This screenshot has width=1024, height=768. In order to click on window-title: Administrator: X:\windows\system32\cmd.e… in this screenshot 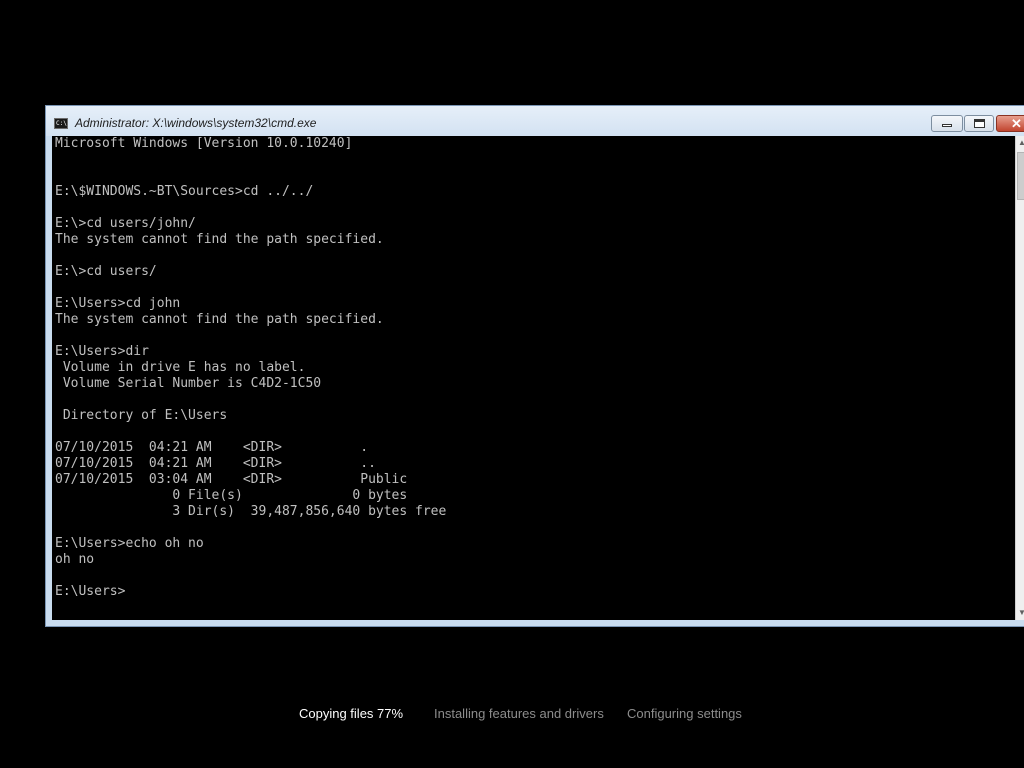, I will do `click(196, 123)`.